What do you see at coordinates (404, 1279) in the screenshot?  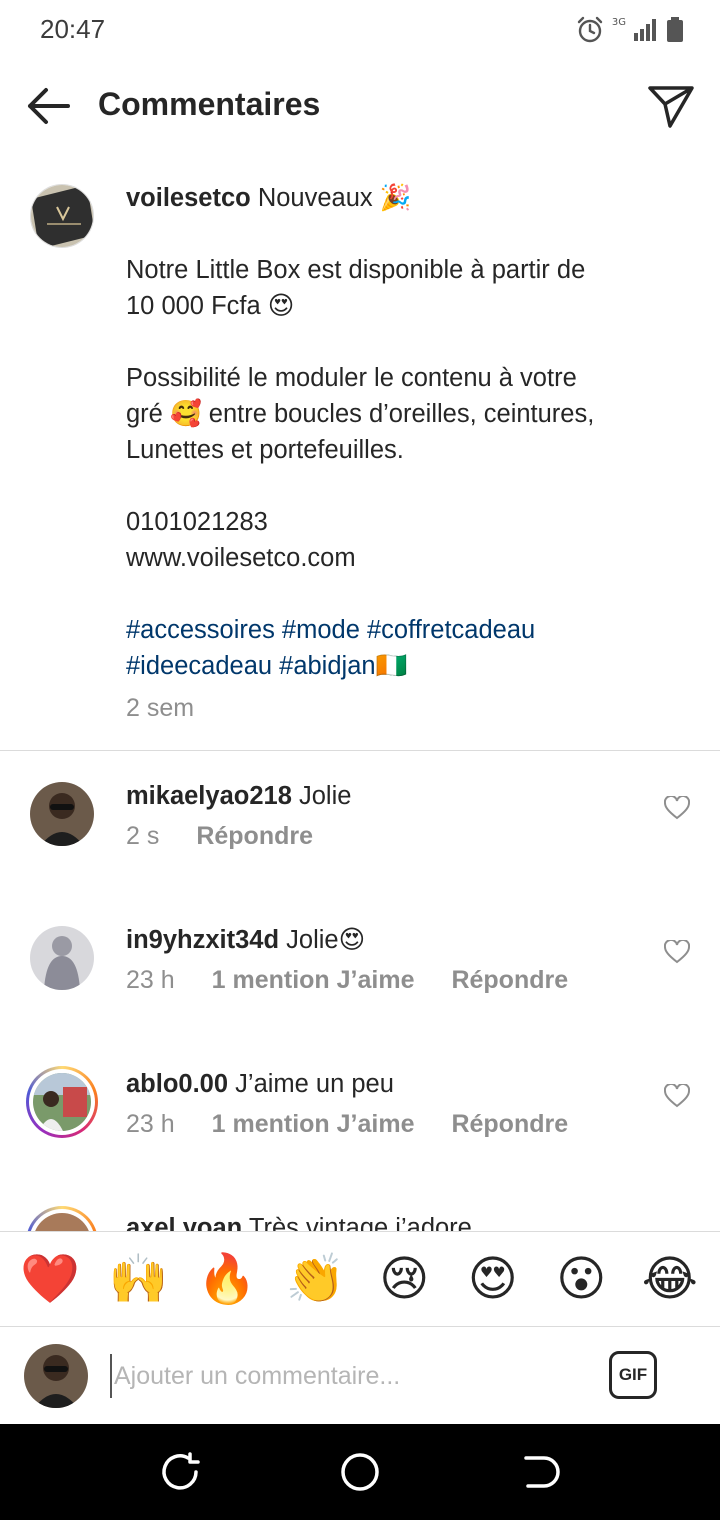 I see `emoji-crying: 😢` at bounding box center [404, 1279].